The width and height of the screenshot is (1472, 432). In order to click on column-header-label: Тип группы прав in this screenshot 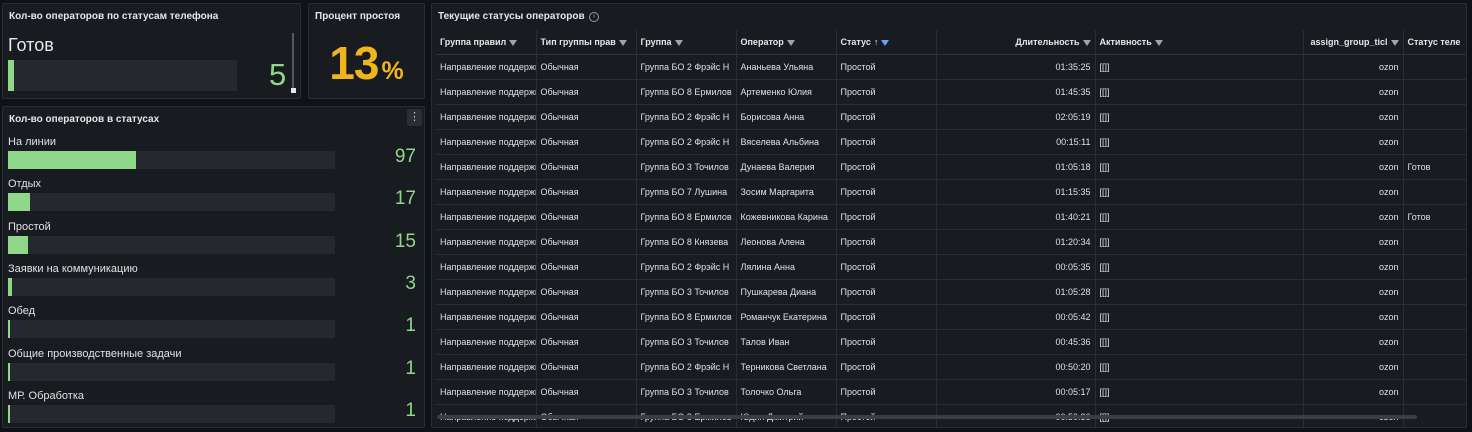, I will do `click(578, 42)`.